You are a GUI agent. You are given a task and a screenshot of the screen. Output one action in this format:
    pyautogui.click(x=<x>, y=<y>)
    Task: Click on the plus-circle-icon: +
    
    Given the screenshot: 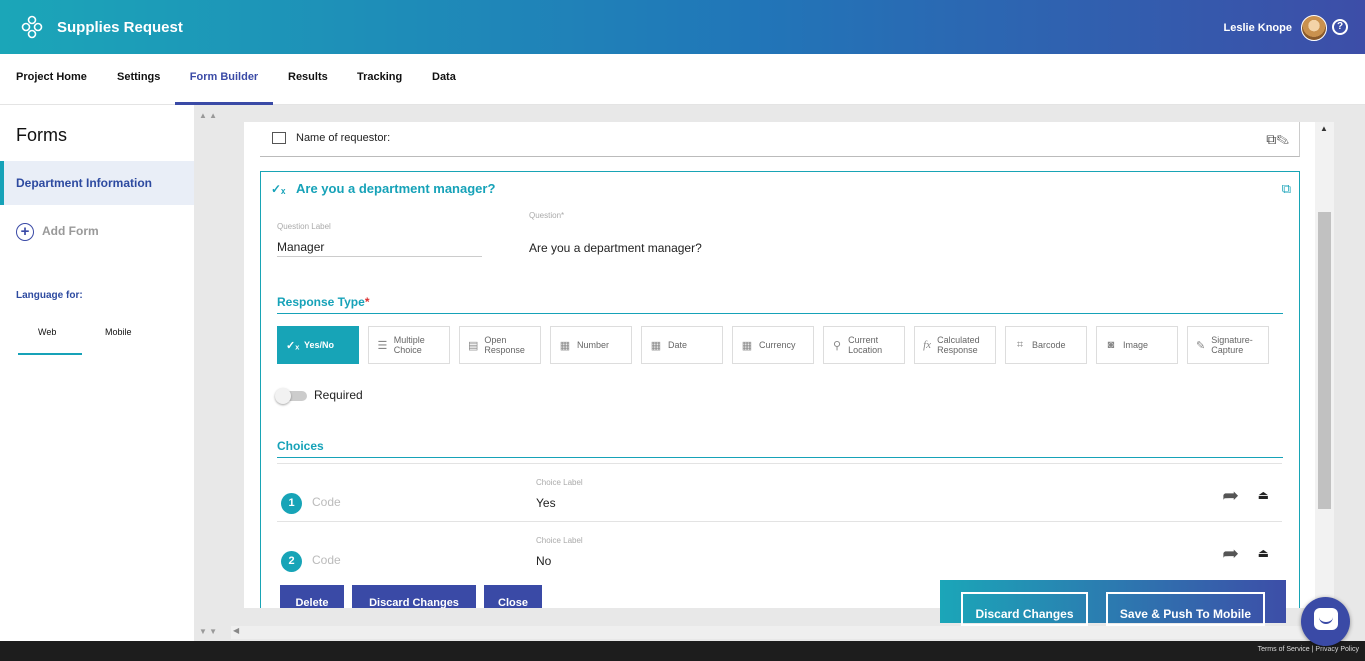 What is the action you would take?
    pyautogui.click(x=25, y=232)
    